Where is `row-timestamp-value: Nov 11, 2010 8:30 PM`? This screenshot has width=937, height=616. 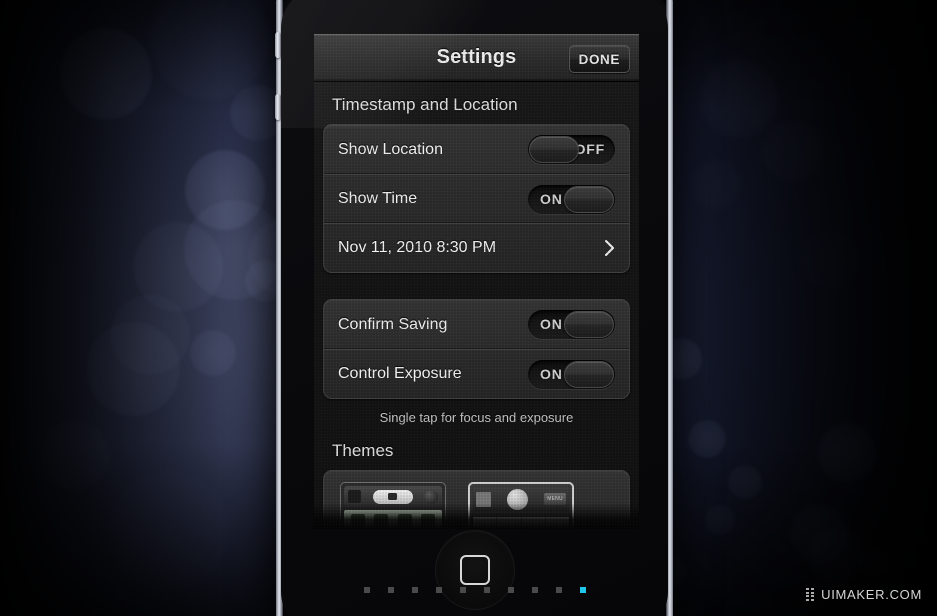
row-timestamp-value: Nov 11, 2010 8:30 PM is located at coordinates (476, 247).